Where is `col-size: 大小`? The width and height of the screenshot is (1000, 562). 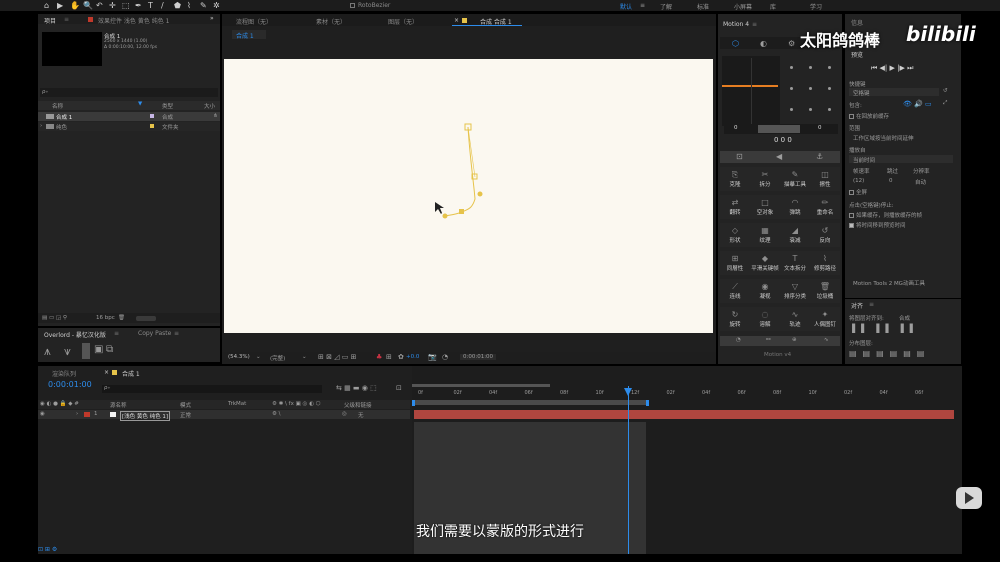
col-size: 大小 is located at coordinates (209, 106).